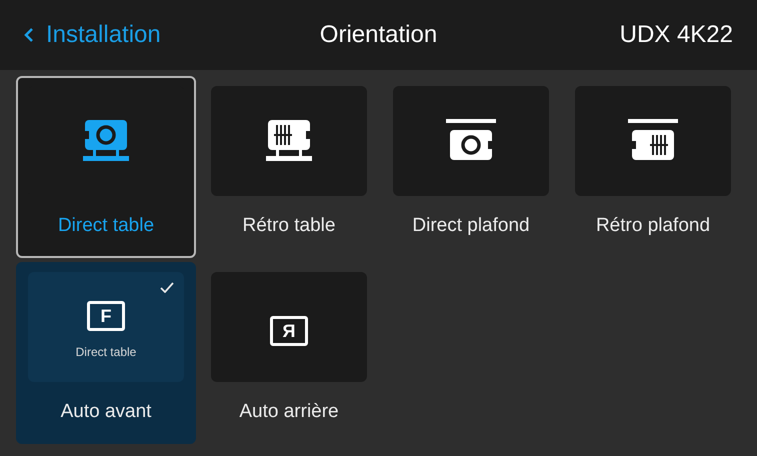 The image size is (757, 456). Describe the element at coordinates (378, 35) in the screenshot. I see `page-title: Orientation` at that location.